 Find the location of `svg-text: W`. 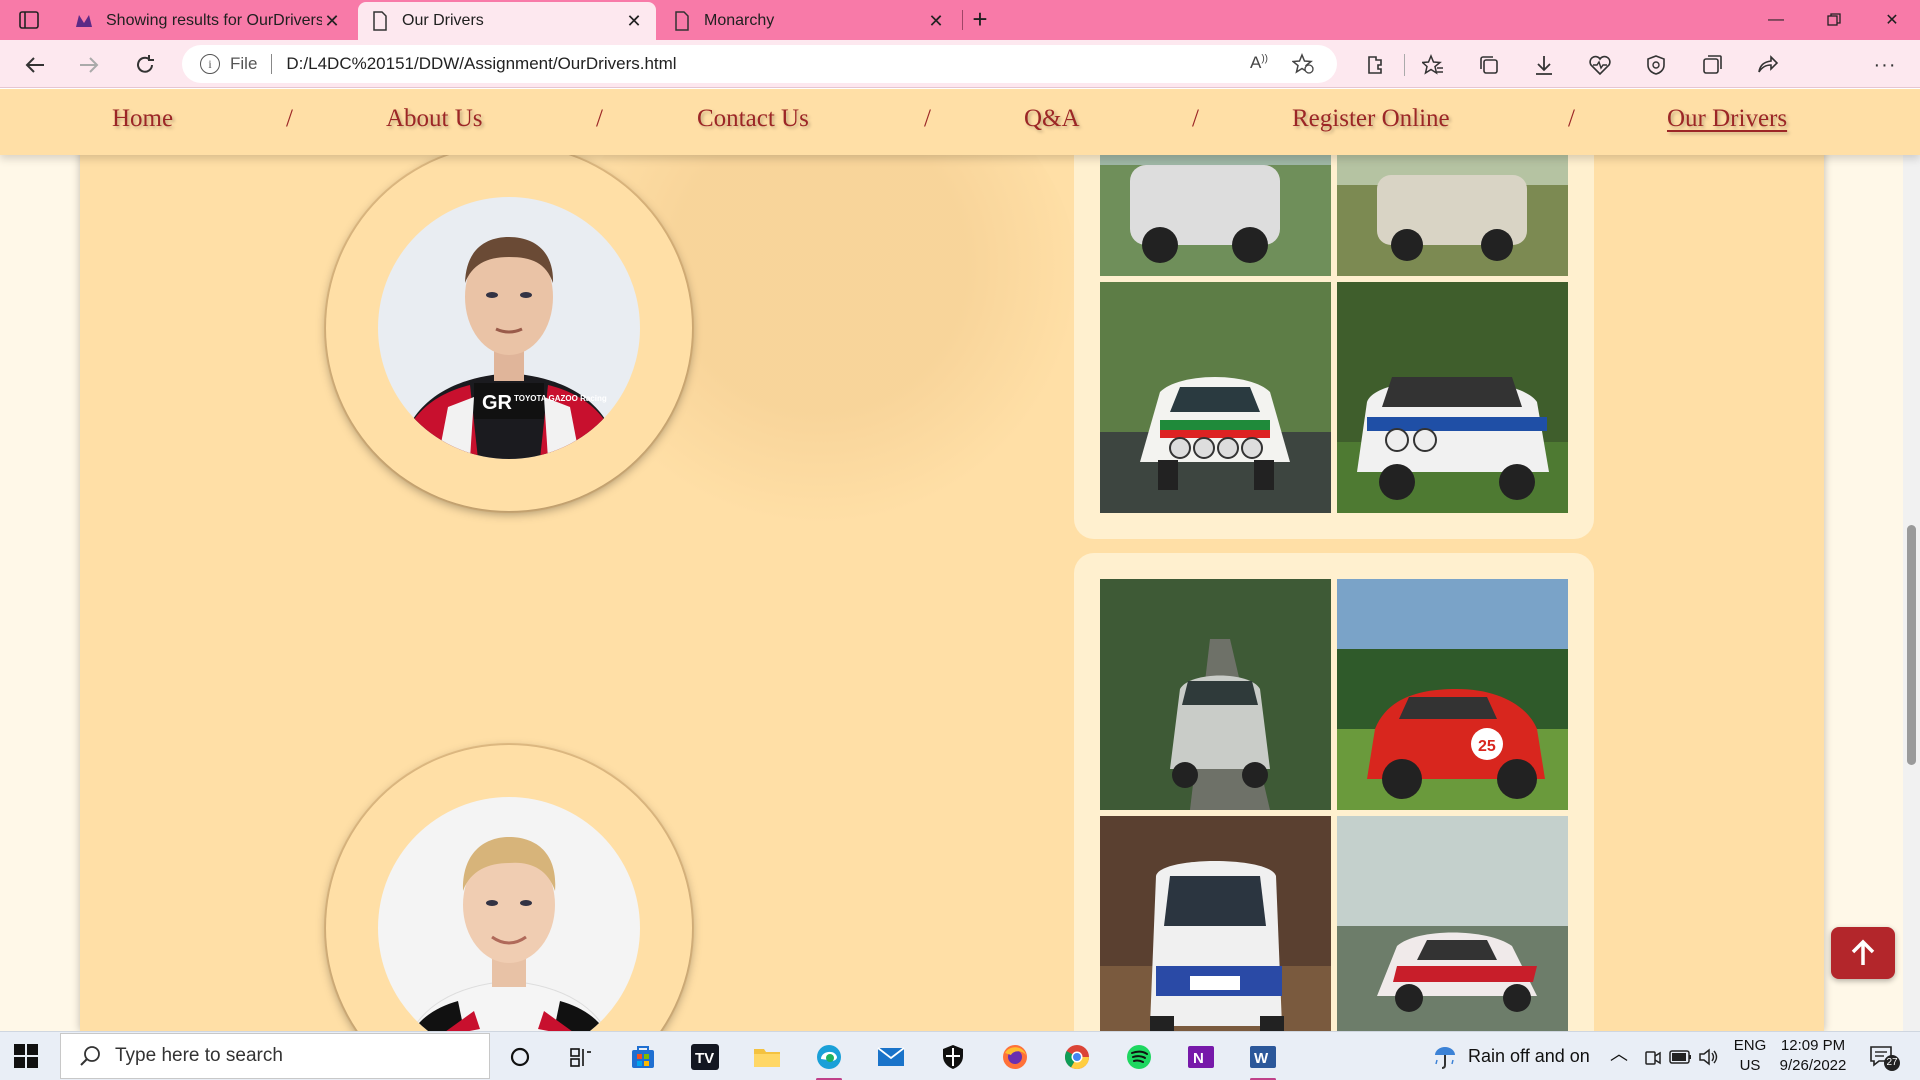

svg-text: W is located at coordinates (1261, 1058).